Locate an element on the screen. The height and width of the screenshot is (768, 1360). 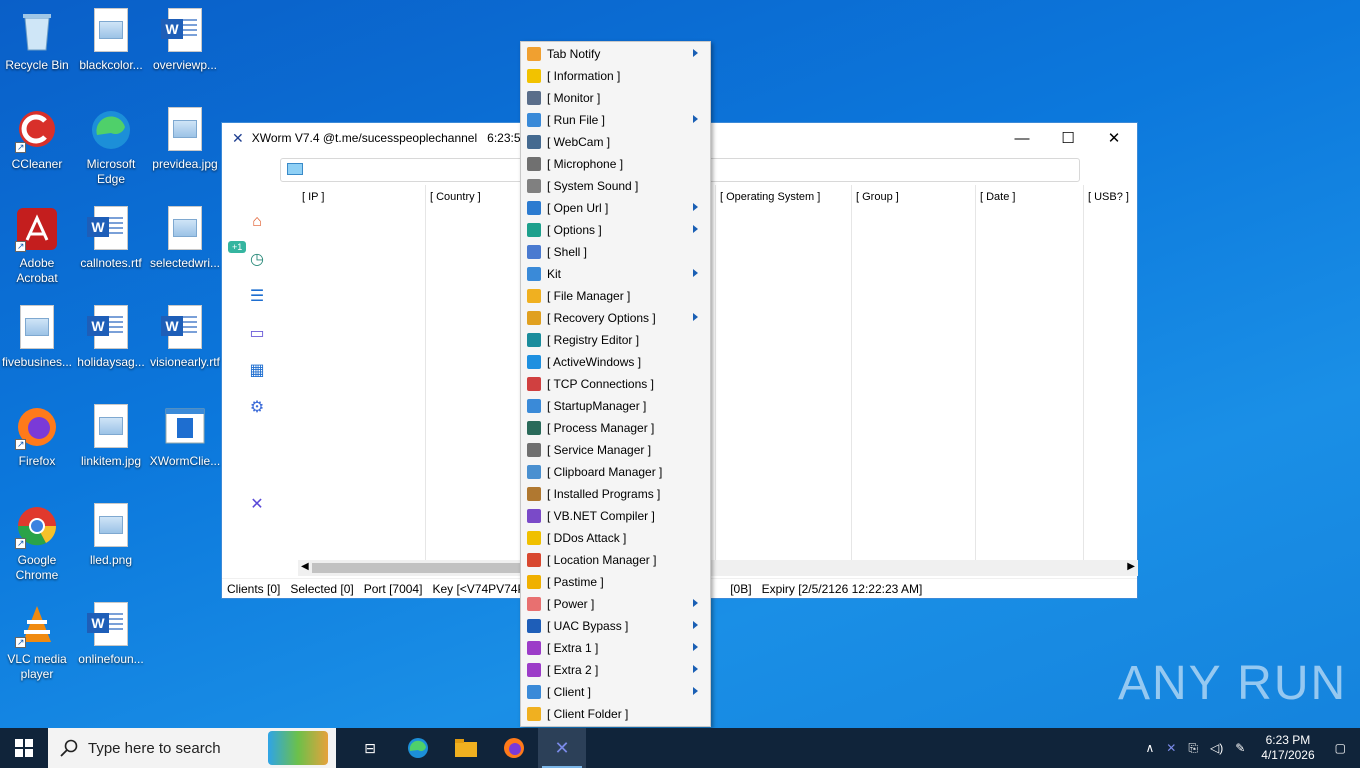
word-file-icon is located at coordinates (184, 328).